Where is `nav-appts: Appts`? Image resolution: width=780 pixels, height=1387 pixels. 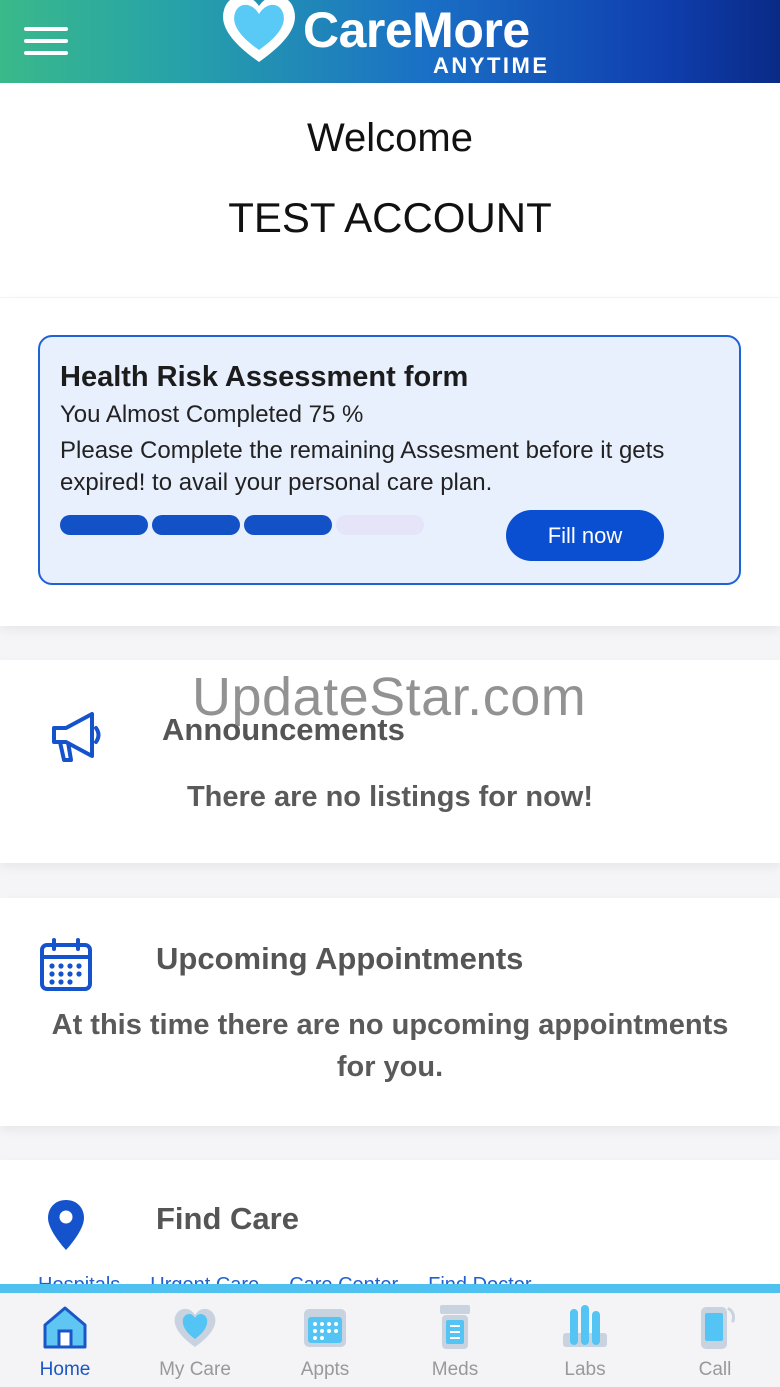 nav-appts: Appts is located at coordinates (325, 1340).